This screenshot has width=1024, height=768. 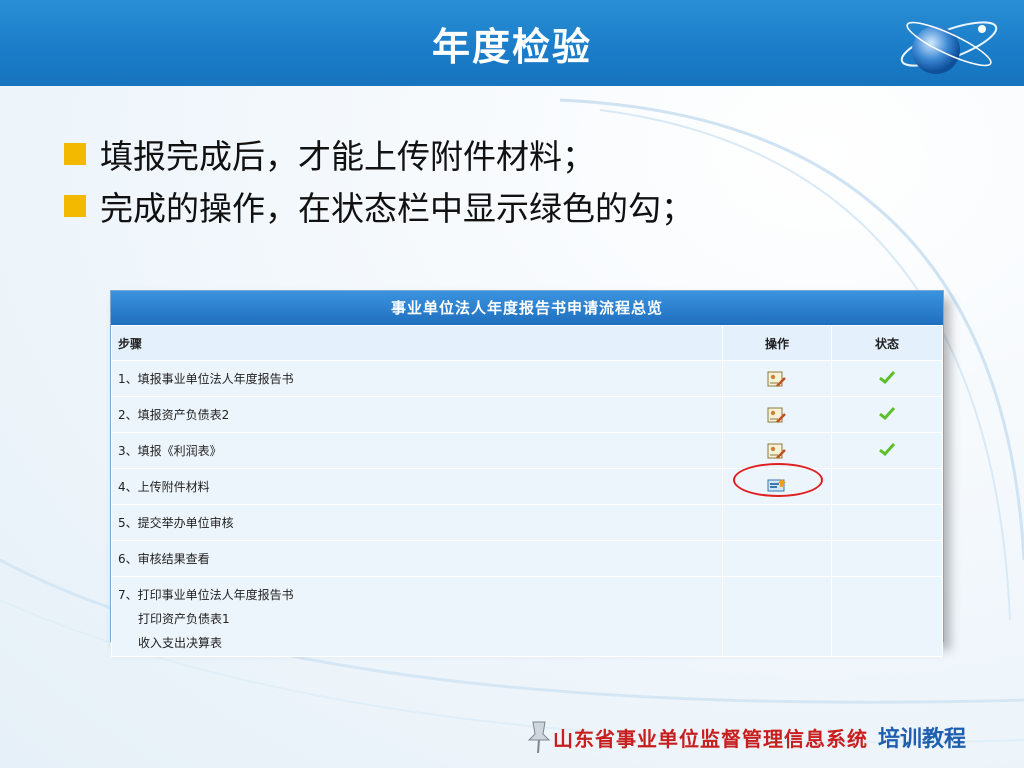 I want to click on footer-tag: 培训教程, so click(x=921, y=739).